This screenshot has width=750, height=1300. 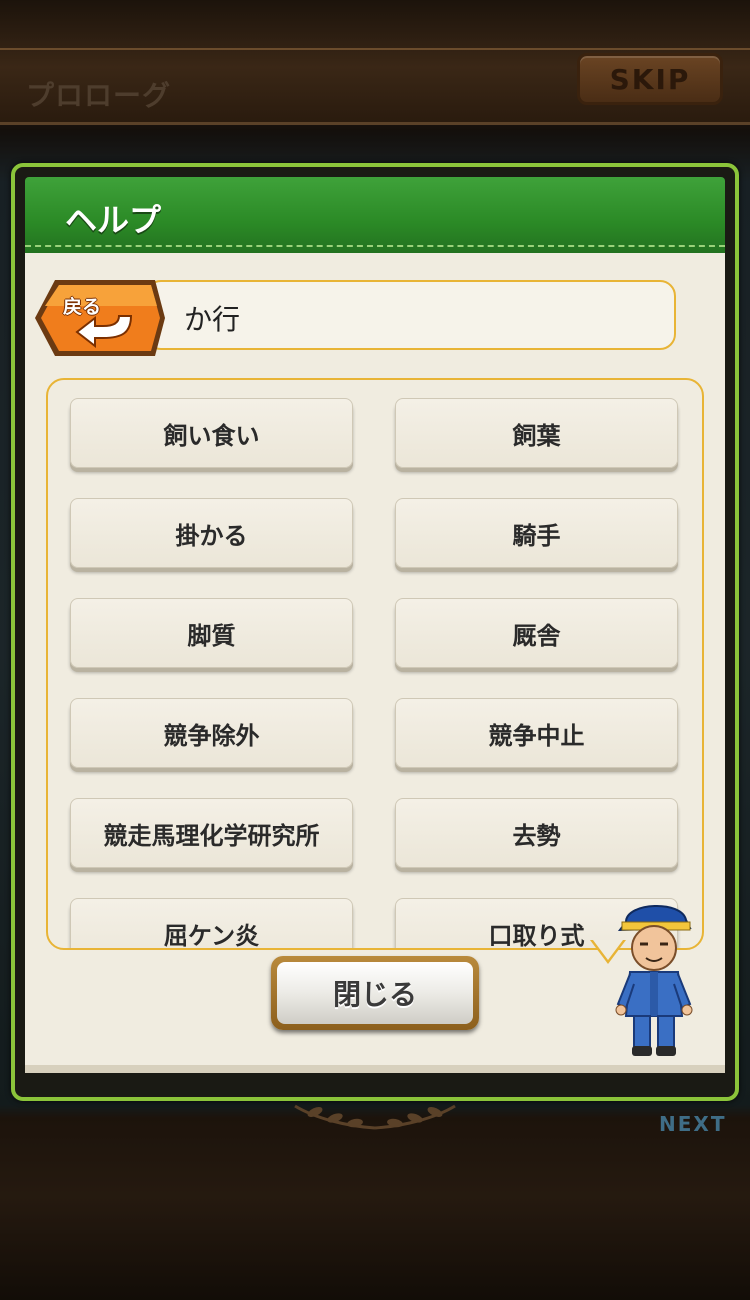 What do you see at coordinates (536, 633) in the screenshot?
I see `term-button: 厩舎` at bounding box center [536, 633].